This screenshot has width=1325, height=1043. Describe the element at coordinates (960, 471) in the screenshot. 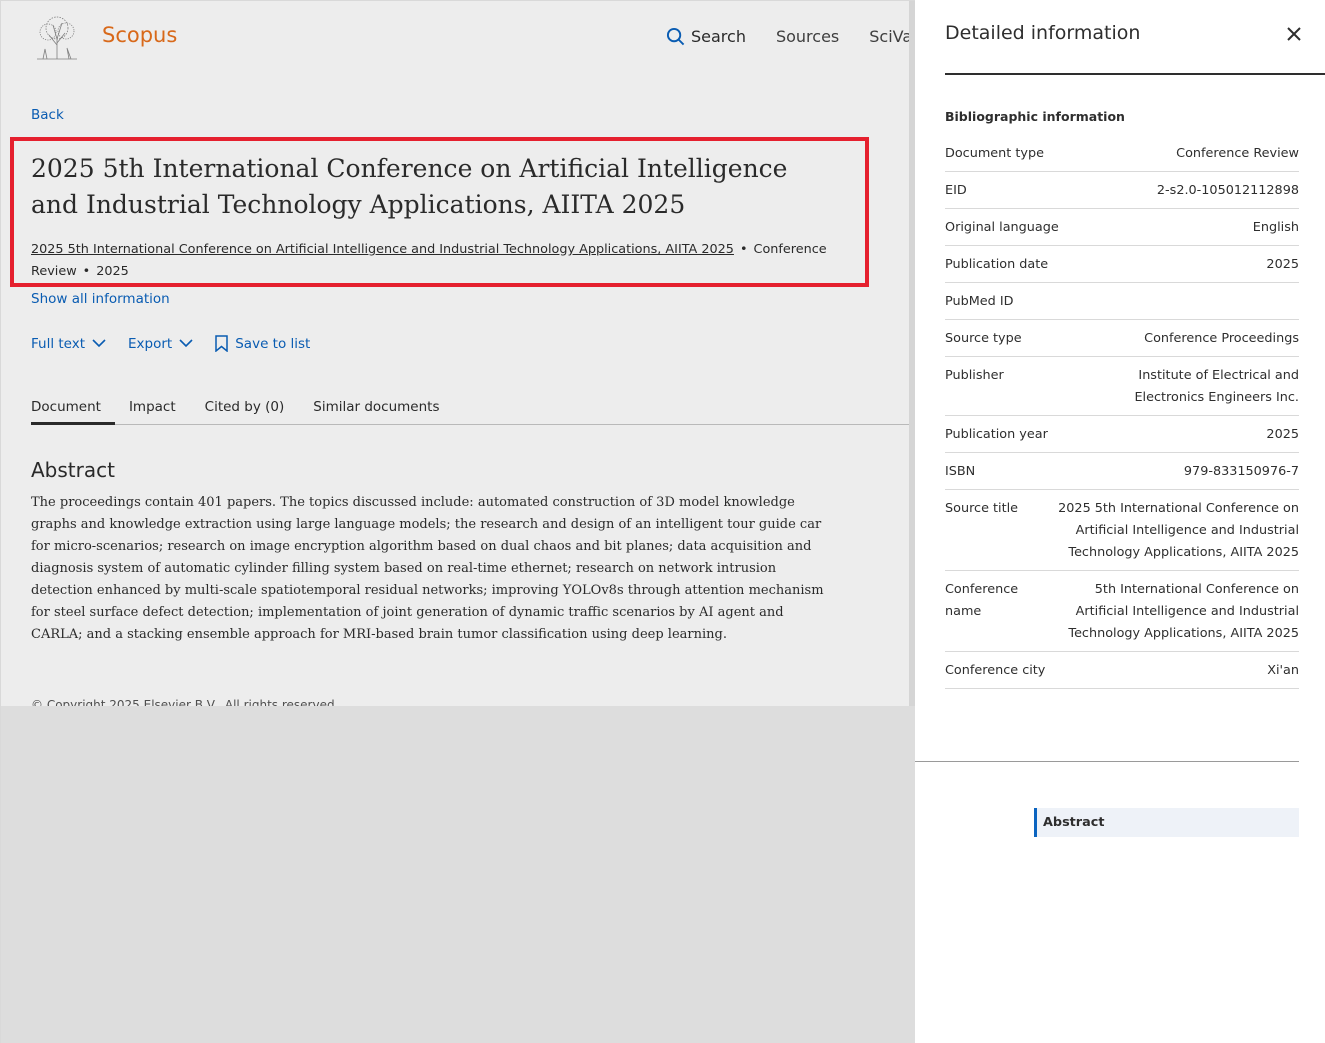

I see `row-label: ISBN` at that location.